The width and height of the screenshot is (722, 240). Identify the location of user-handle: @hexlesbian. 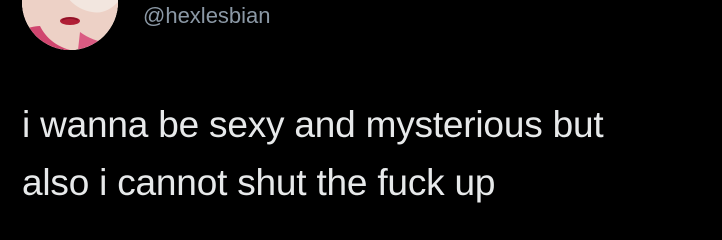
(207, 16).